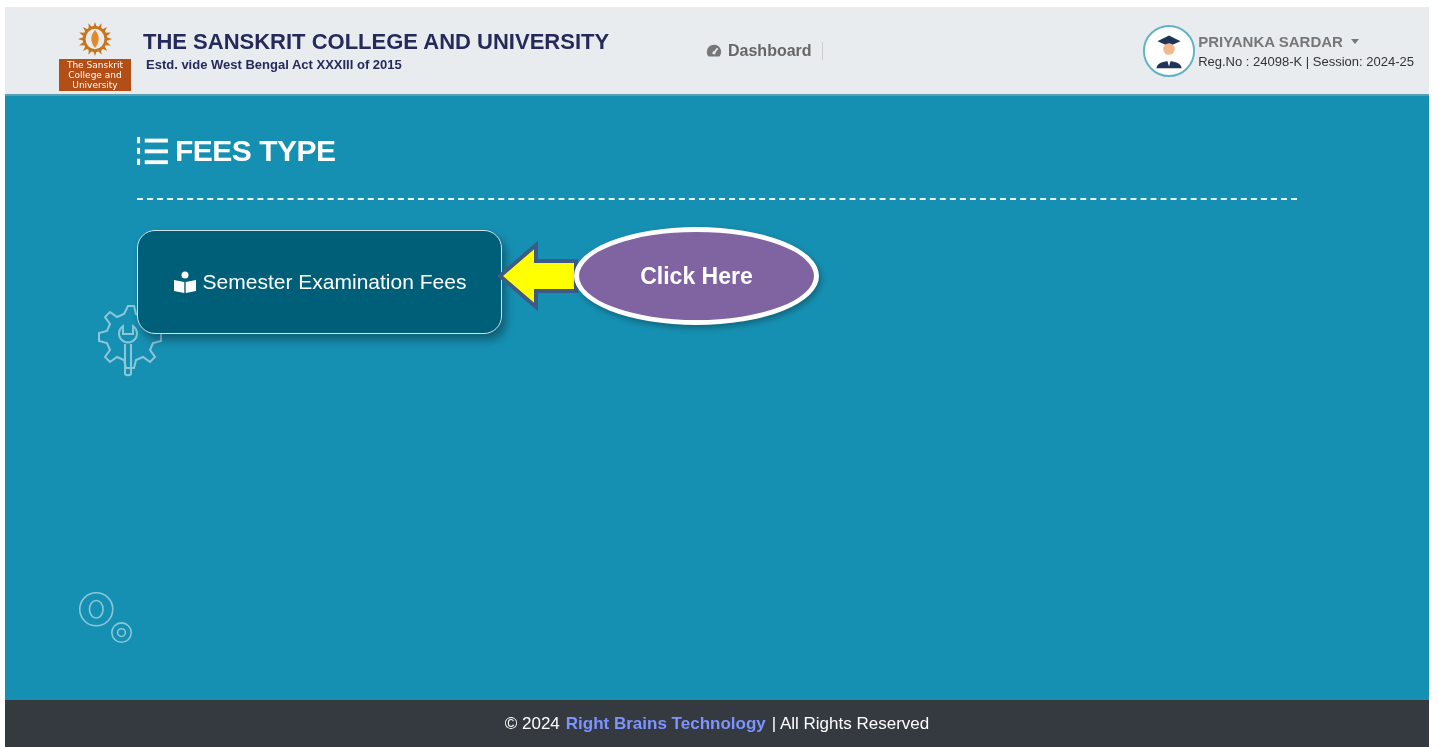  Describe the element at coordinates (184, 282) in the screenshot. I see `reader-icon` at that location.